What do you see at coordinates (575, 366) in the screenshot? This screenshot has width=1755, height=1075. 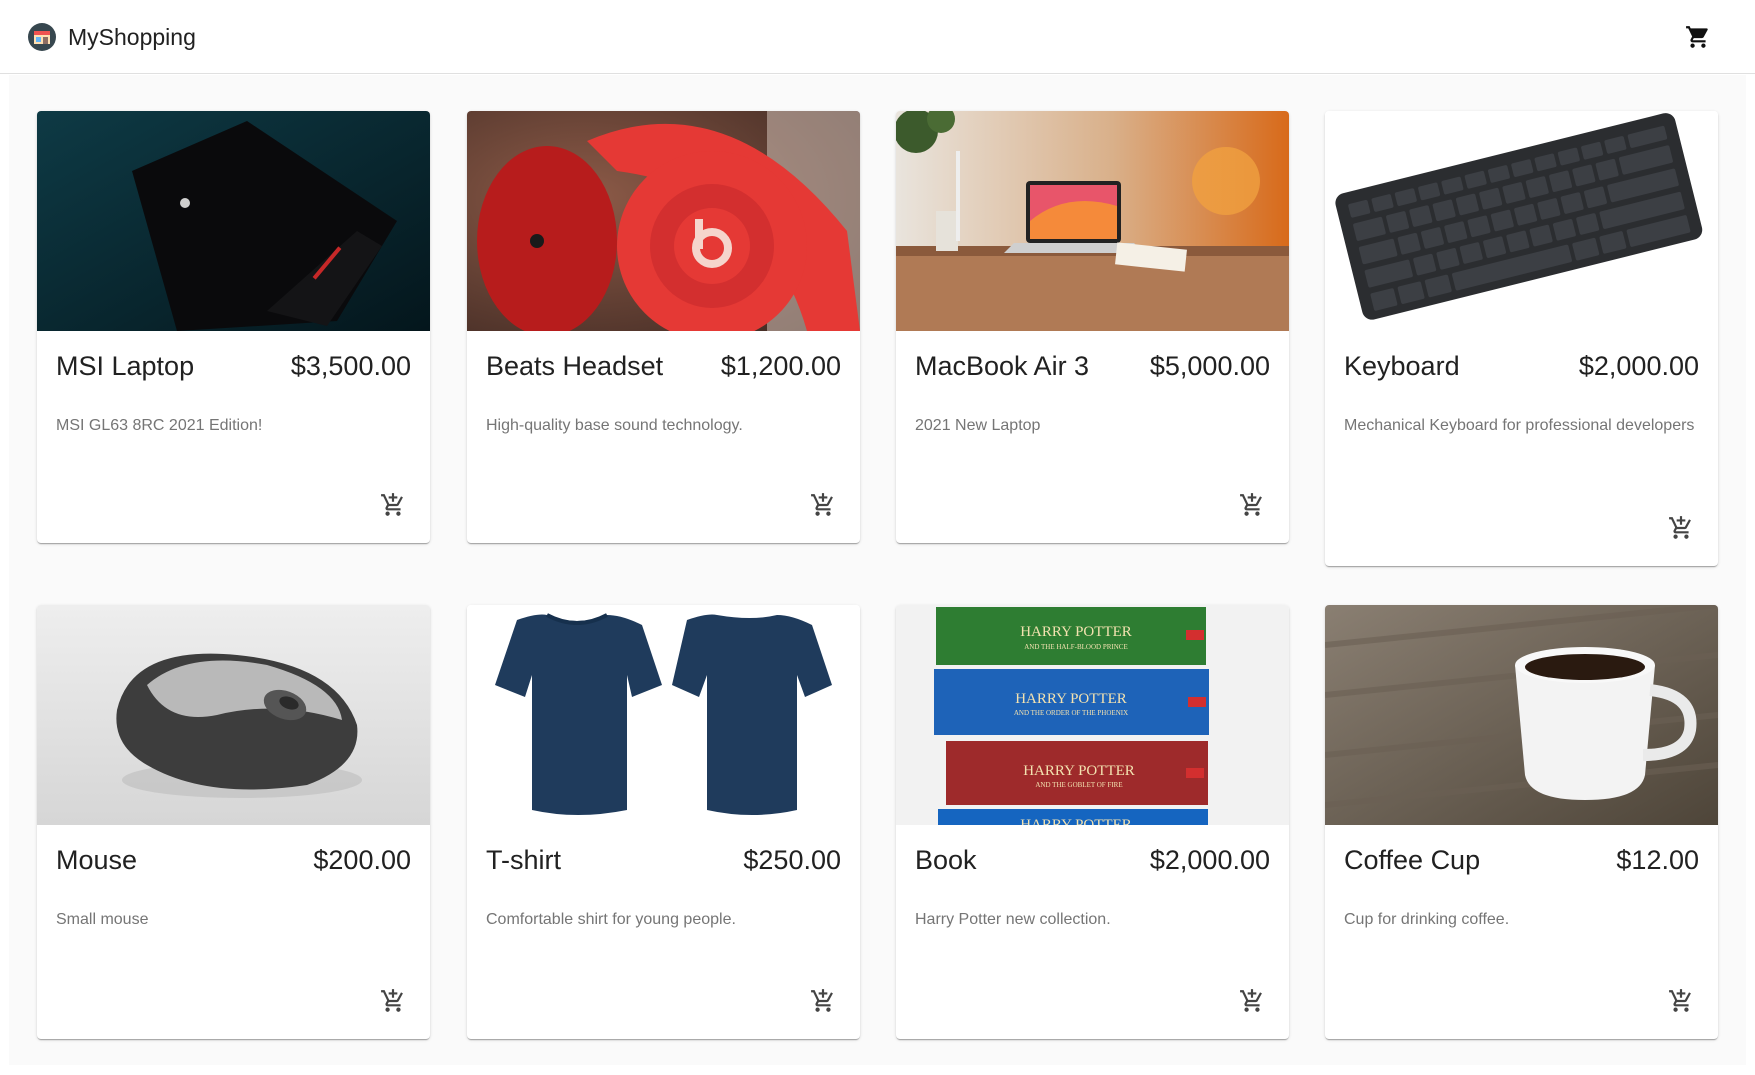 I see `product-title: Beats Headset` at bounding box center [575, 366].